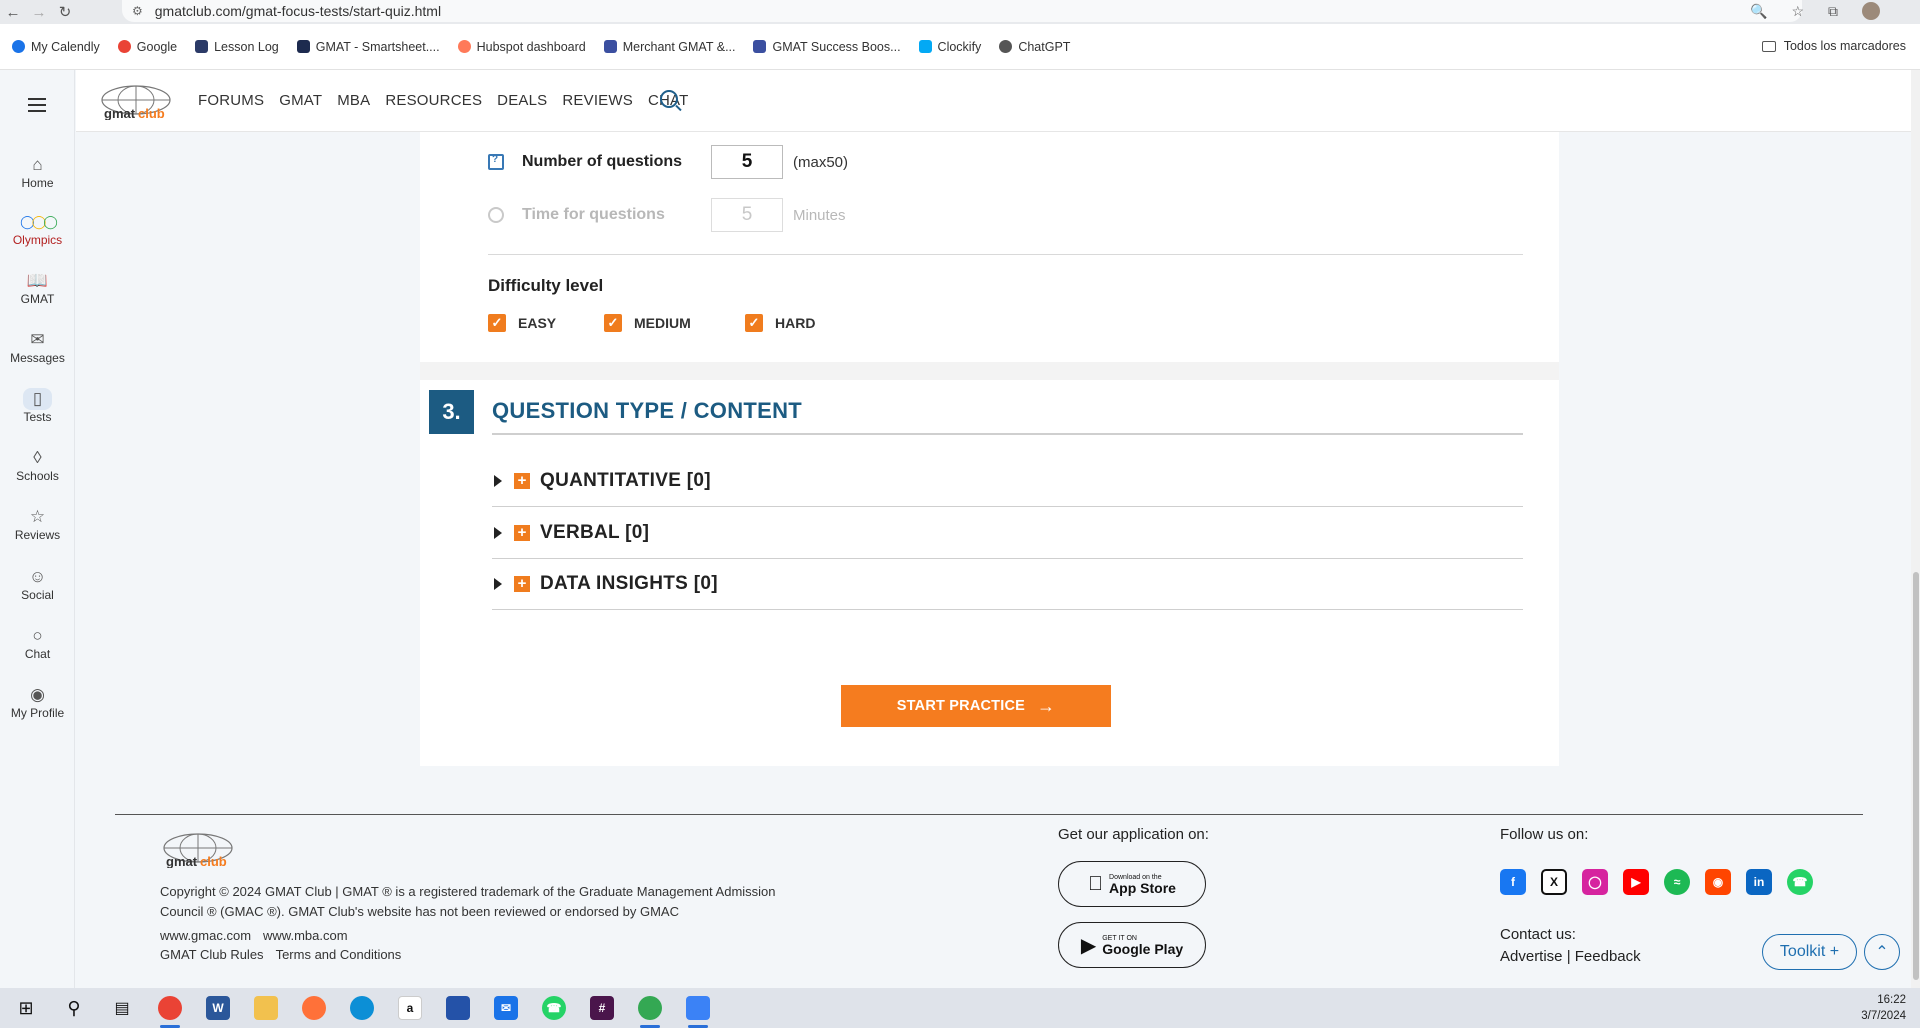  I want to click on reddit-icon: ◉, so click(1718, 882).